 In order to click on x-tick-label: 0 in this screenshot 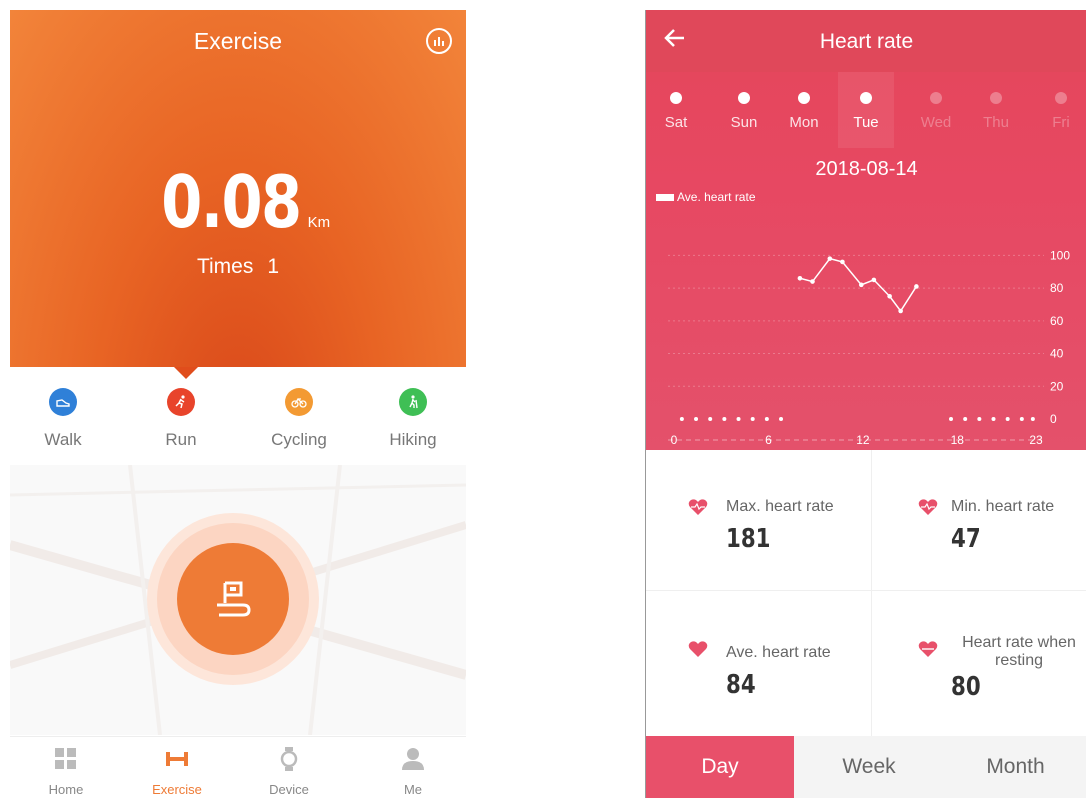, I will do `click(674, 440)`.